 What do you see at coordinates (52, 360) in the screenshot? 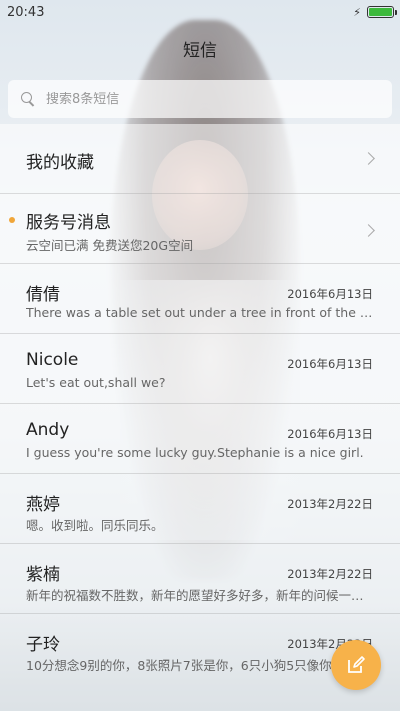
I see `contact-name: Nicole` at bounding box center [52, 360].